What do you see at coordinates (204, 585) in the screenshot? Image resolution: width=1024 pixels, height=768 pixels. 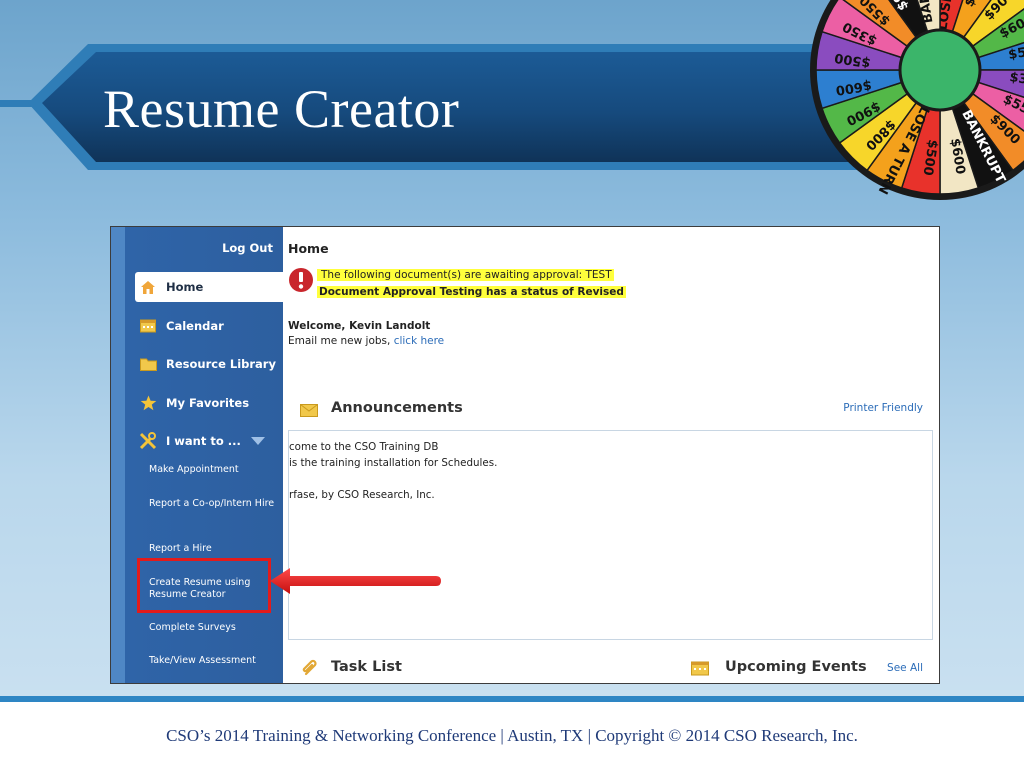 I see `highlight-box` at bounding box center [204, 585].